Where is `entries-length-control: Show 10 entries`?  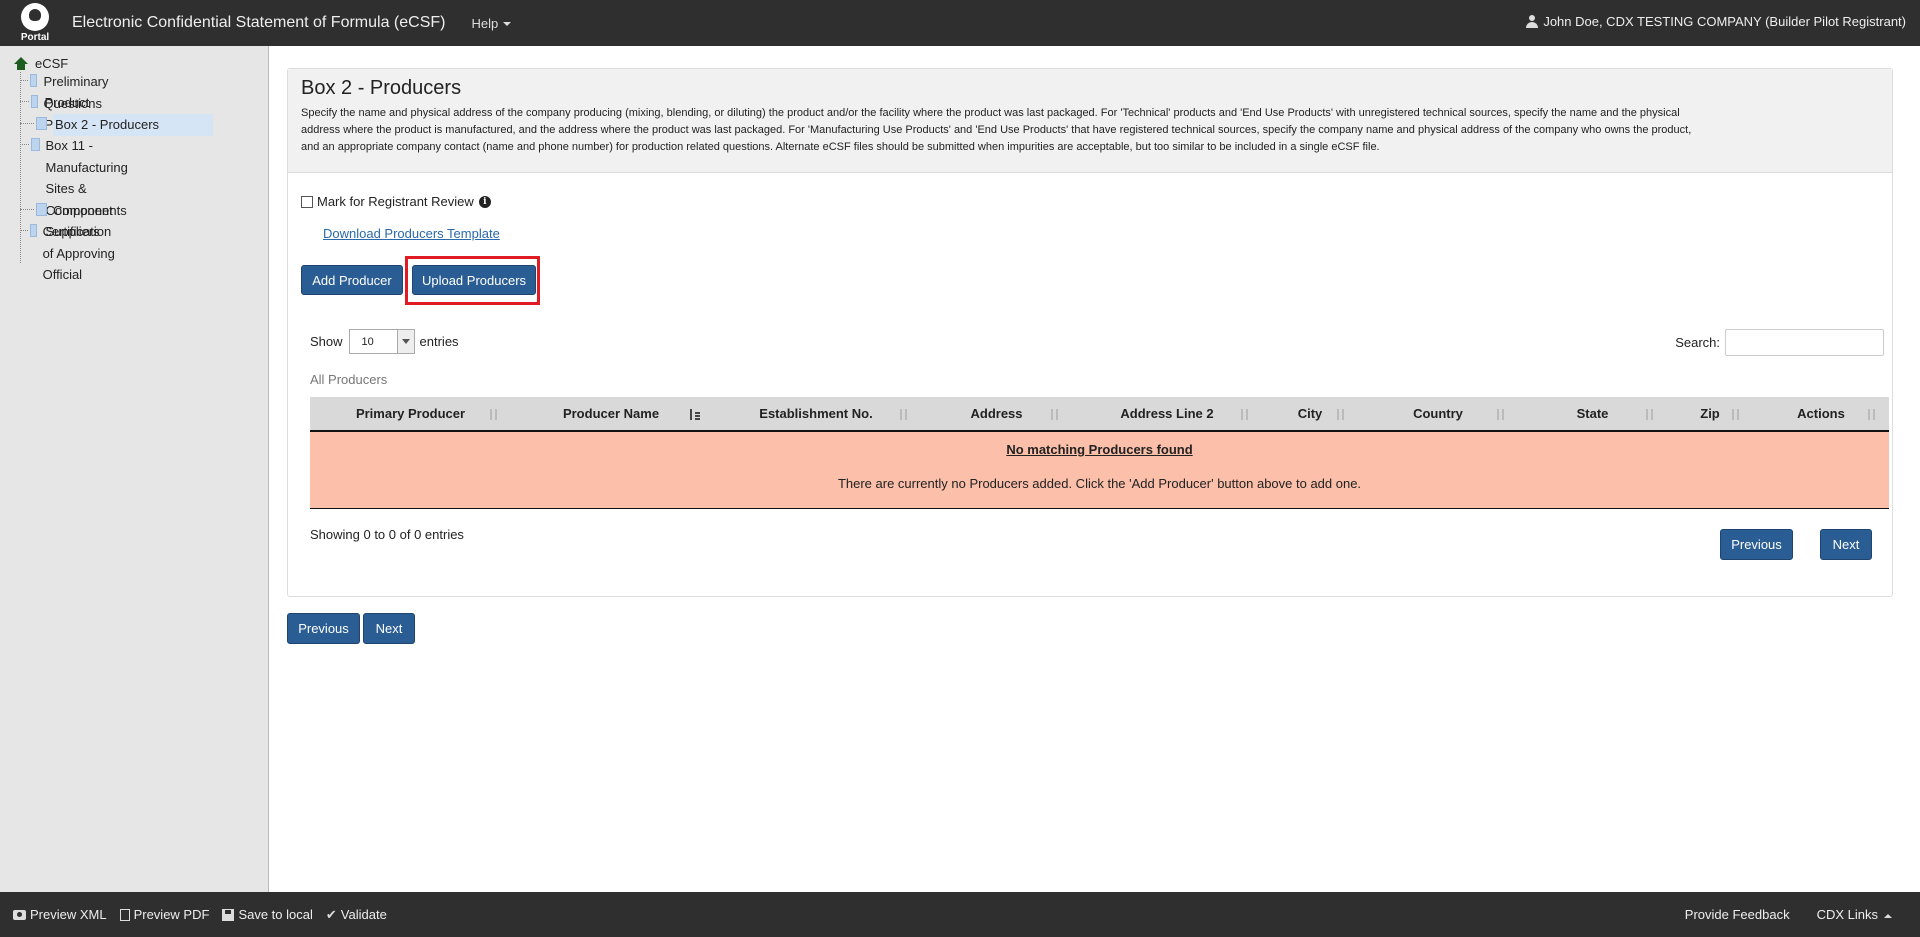 entries-length-control: Show 10 entries is located at coordinates (384, 341).